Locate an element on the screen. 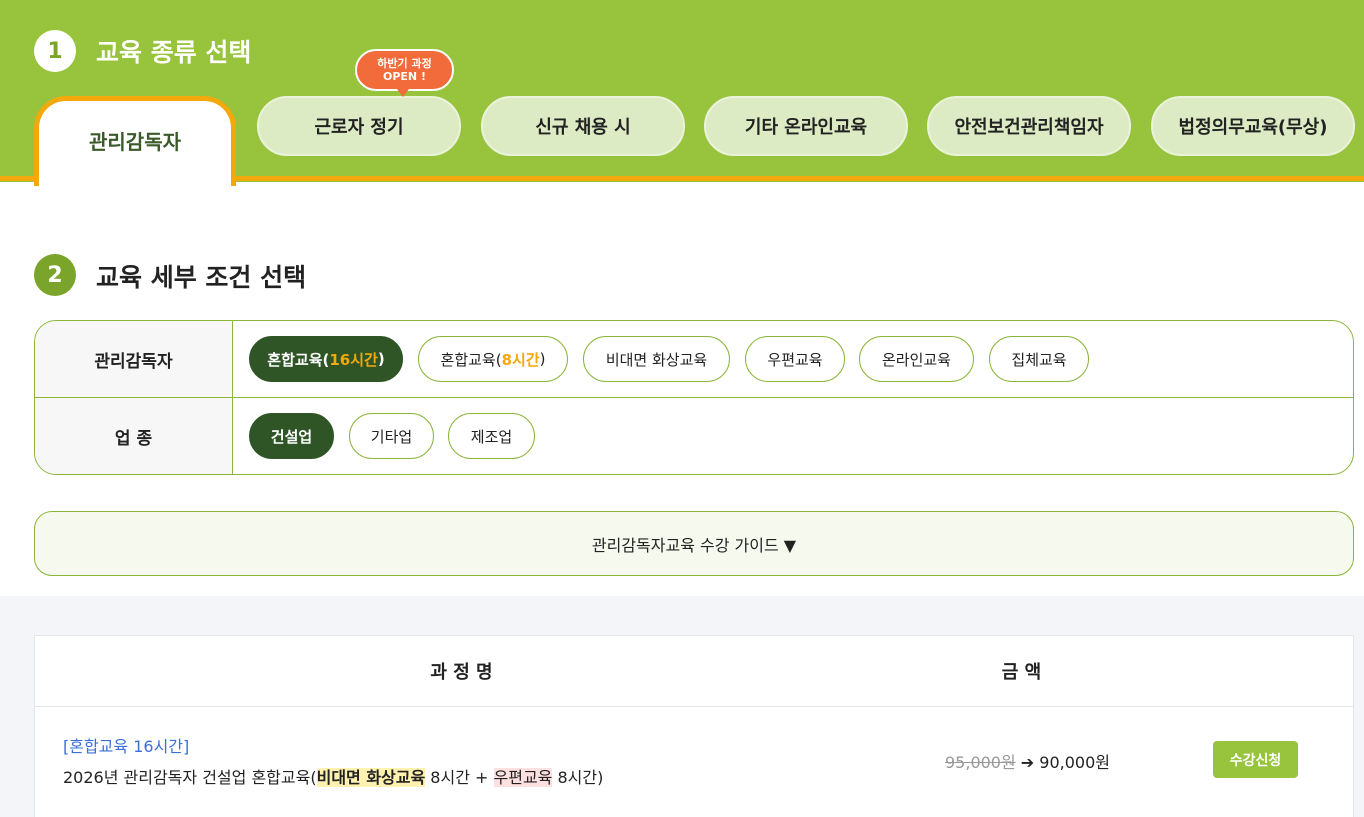 The image size is (1364, 817). chip-blended-16h: 혼합교육(16시간) is located at coordinates (326, 359).